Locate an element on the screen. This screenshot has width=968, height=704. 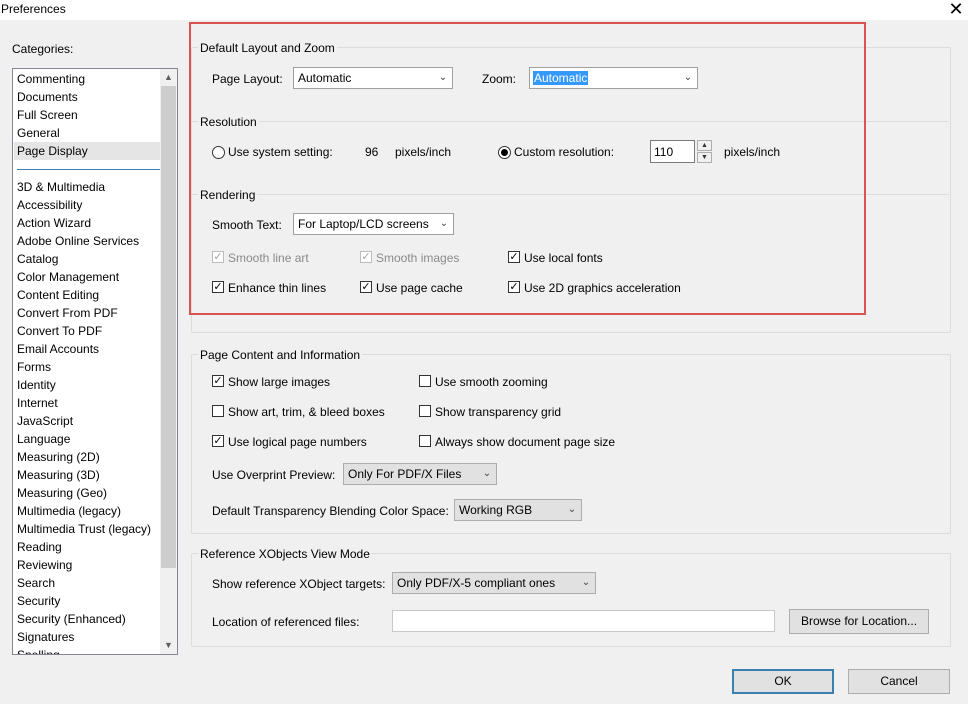
categories-scrollbar: ▲ ▼ is located at coordinates (168, 361).